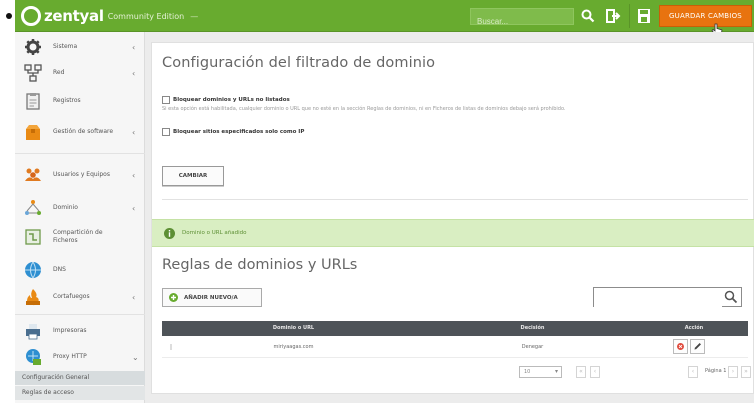 The image size is (754, 403). I want to click on pagination: 10 ▾ « ‹ ‹ Página 1 › », so click(453, 373).